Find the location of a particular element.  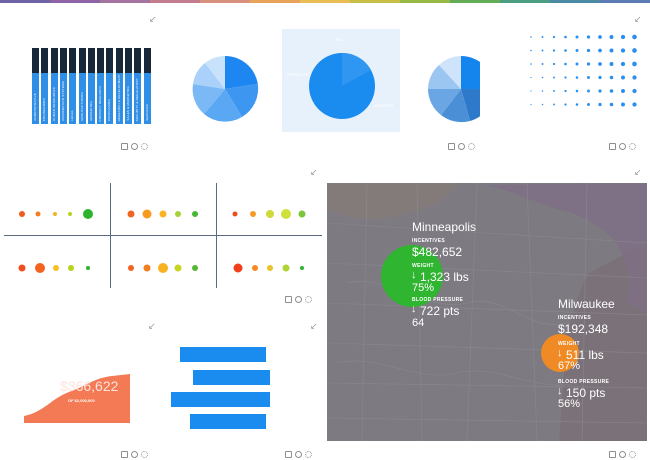

horizontal-bar-chart is located at coordinates (225, 390).